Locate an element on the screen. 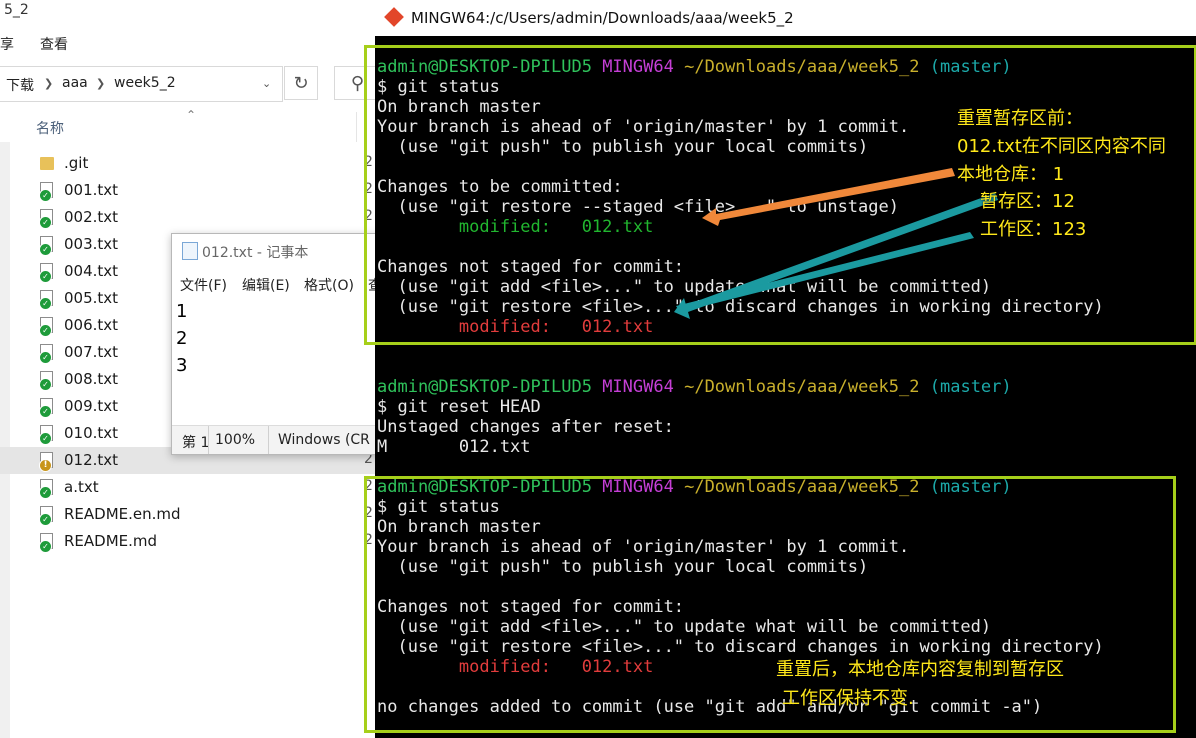 The height and width of the screenshot is (738, 1196). text-line: 3 is located at coordinates (182, 365).